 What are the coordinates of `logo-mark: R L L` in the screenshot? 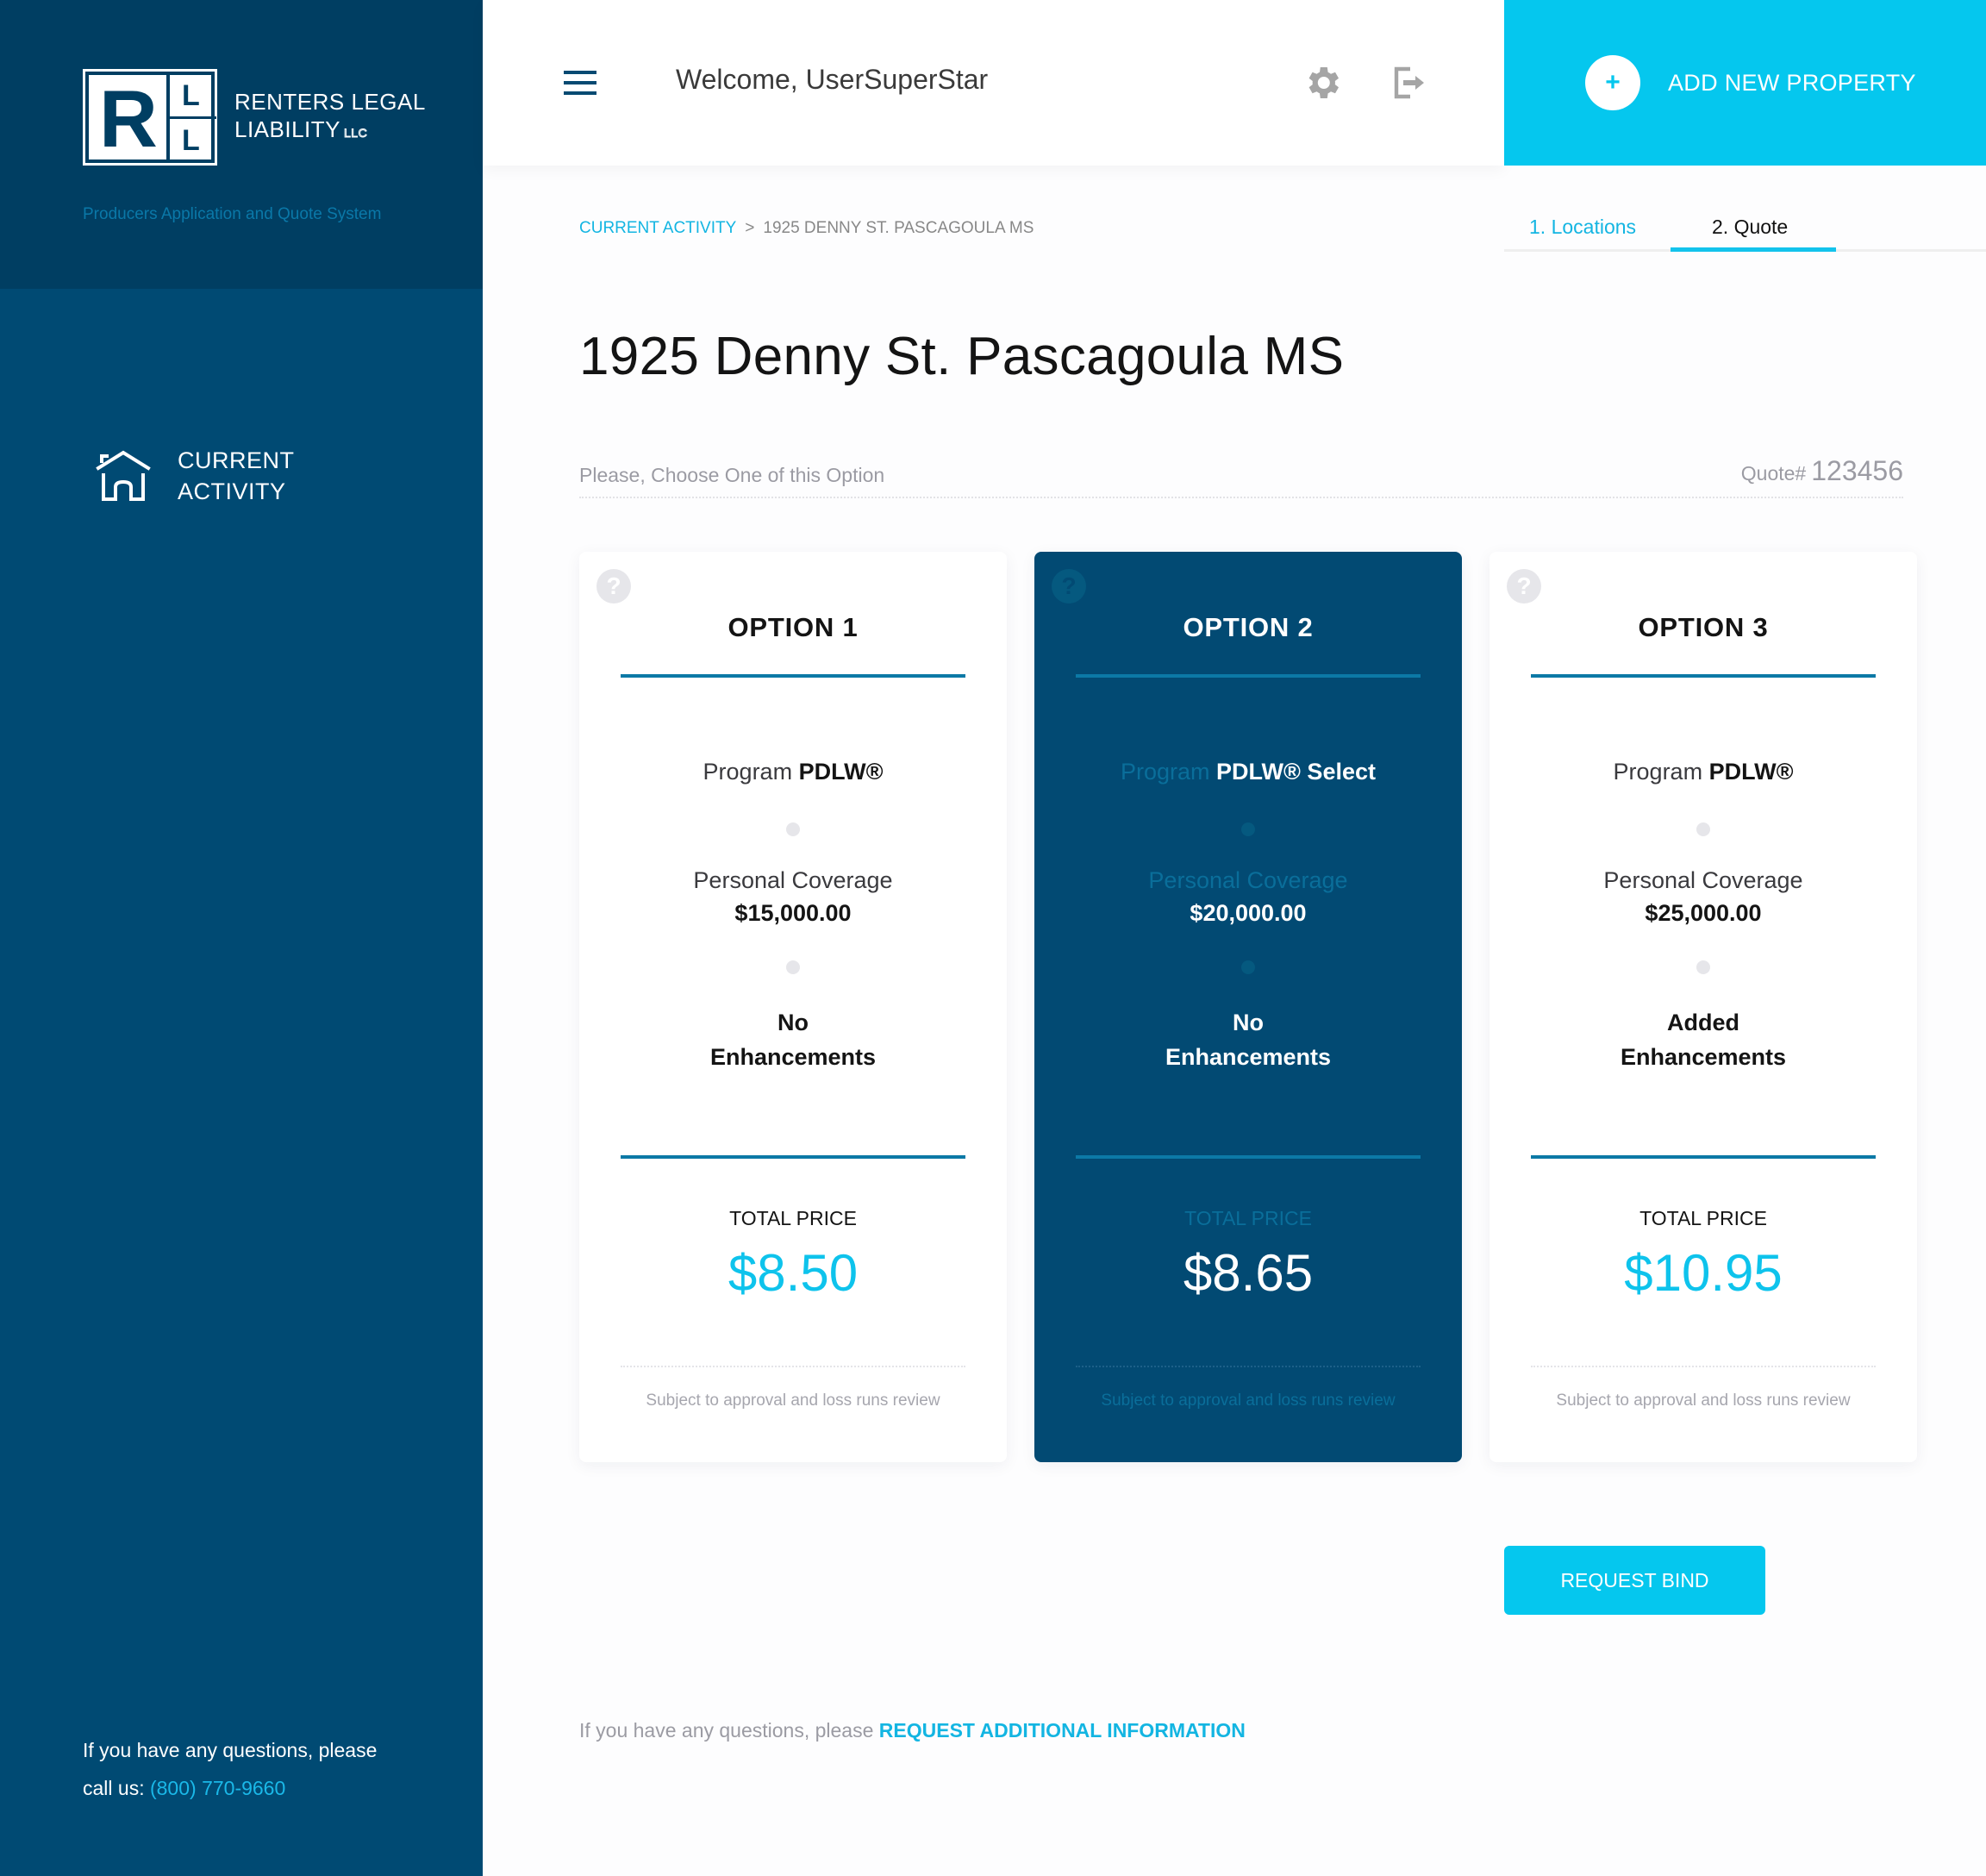 It's located at (150, 118).